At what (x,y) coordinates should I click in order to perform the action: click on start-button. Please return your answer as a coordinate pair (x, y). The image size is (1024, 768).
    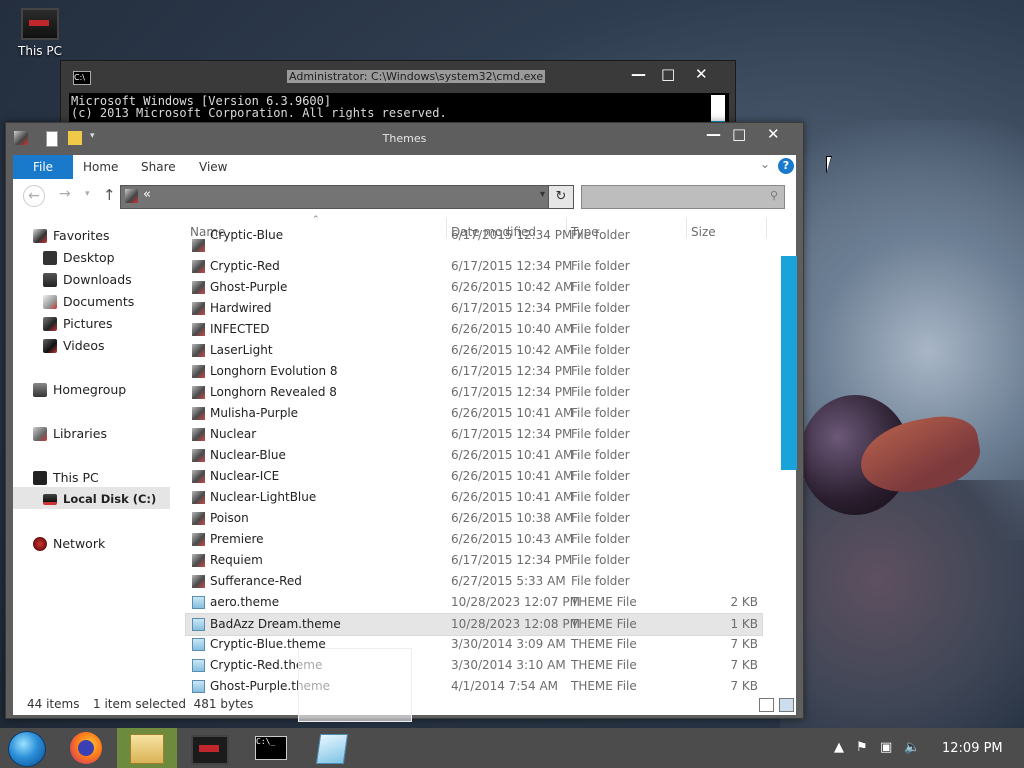
    Looking at the image, I should click on (27, 749).